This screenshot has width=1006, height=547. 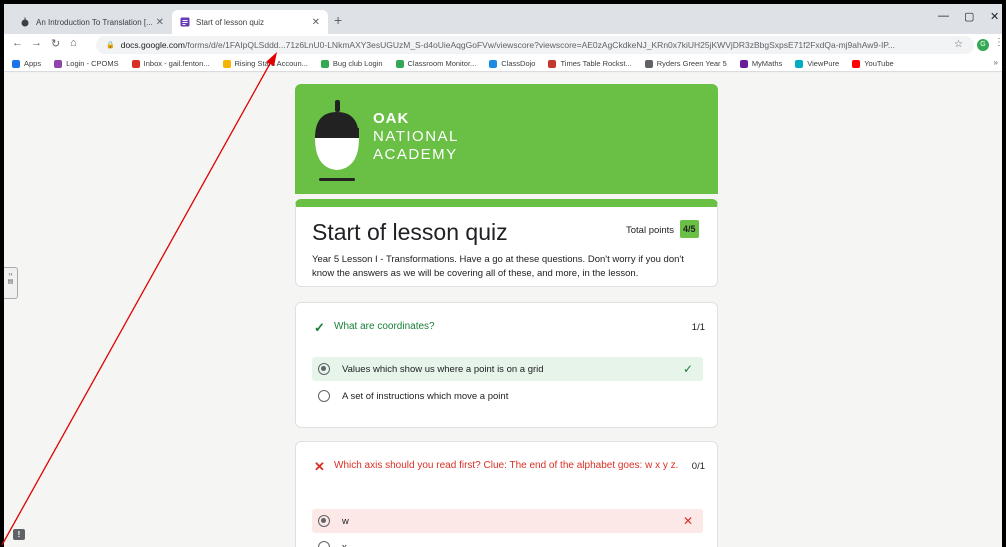 I want to click on question-score: 1/1, so click(x=698, y=327).